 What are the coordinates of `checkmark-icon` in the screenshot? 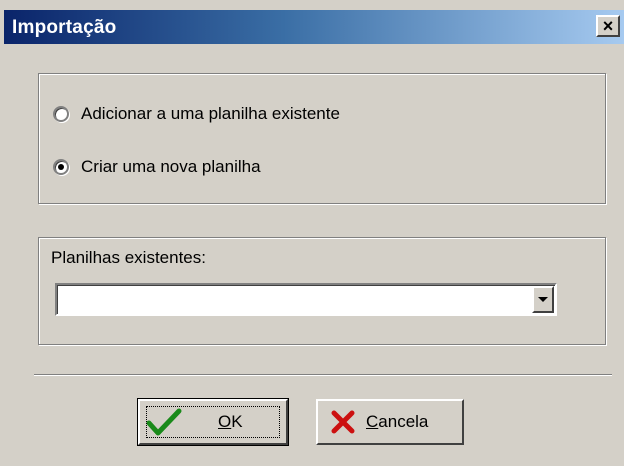 It's located at (164, 422).